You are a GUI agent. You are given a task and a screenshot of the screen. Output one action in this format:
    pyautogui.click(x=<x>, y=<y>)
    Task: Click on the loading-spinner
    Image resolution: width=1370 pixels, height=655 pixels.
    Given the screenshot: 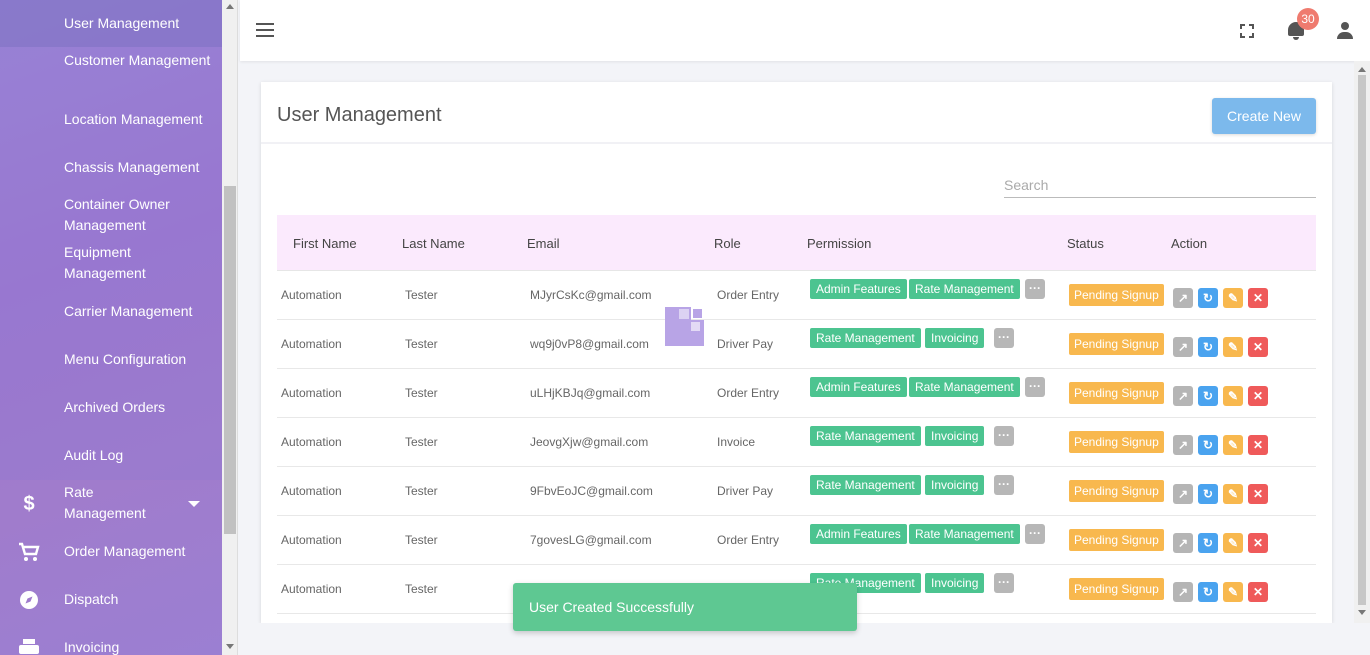 What is the action you would take?
    pyautogui.click(x=684, y=326)
    